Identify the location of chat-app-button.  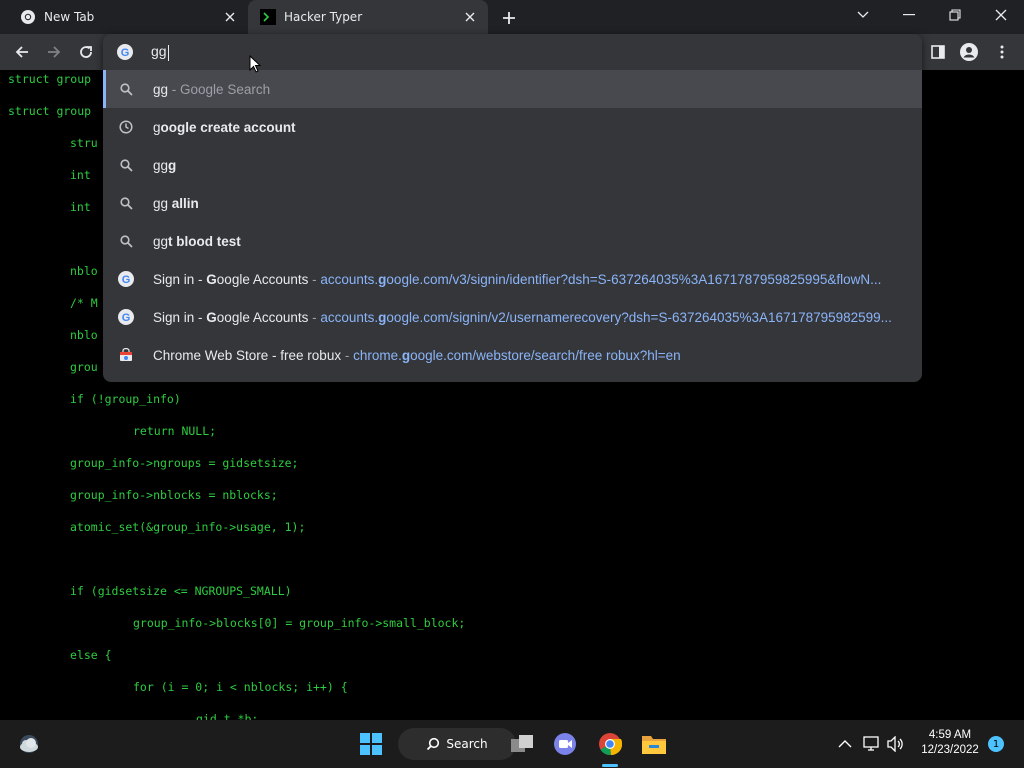
(565, 744).